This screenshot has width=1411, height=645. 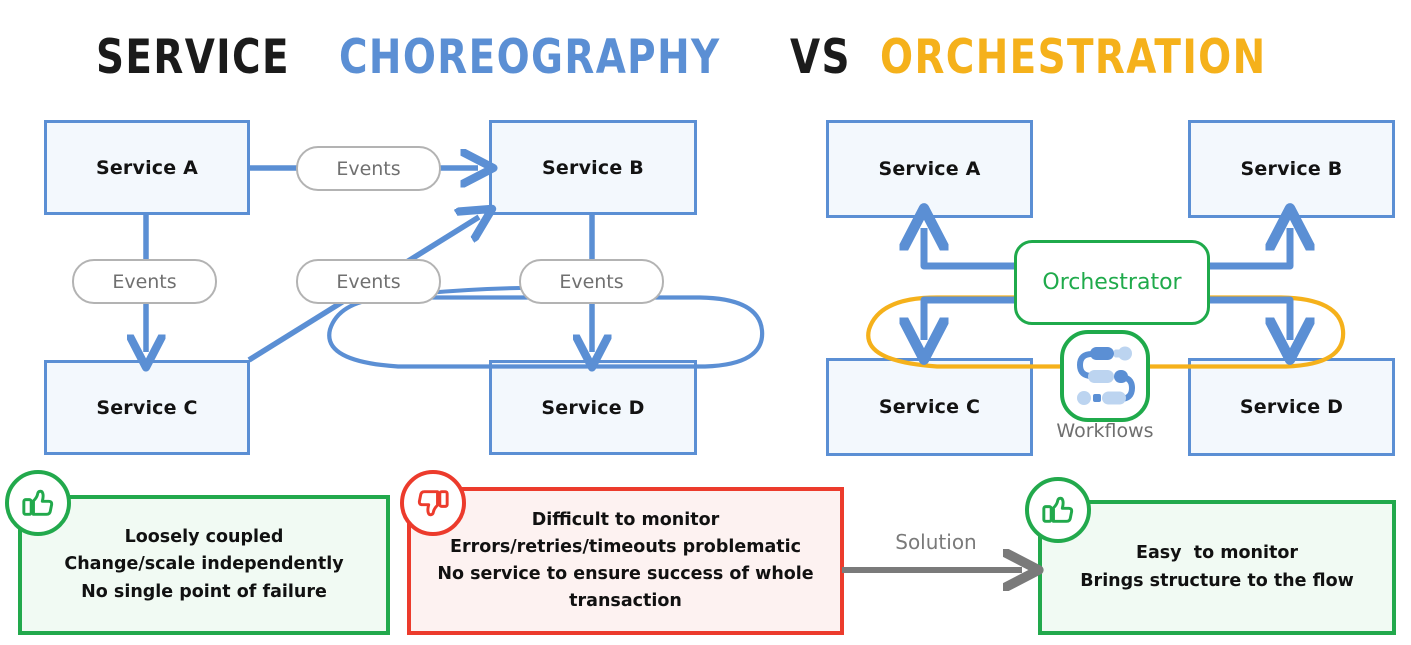 I want to click on event-pill-a-to-b: Events, so click(x=368, y=168).